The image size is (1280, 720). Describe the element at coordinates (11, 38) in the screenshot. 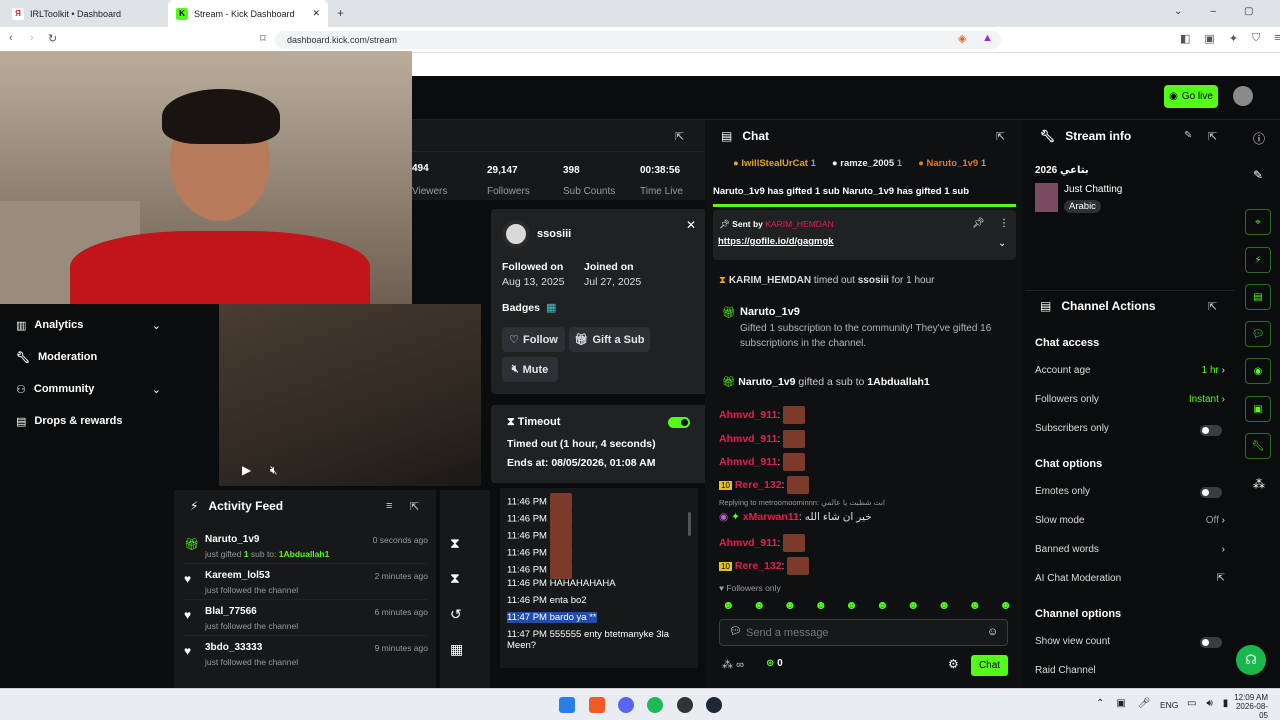

I see `back-icon: ‹` at that location.